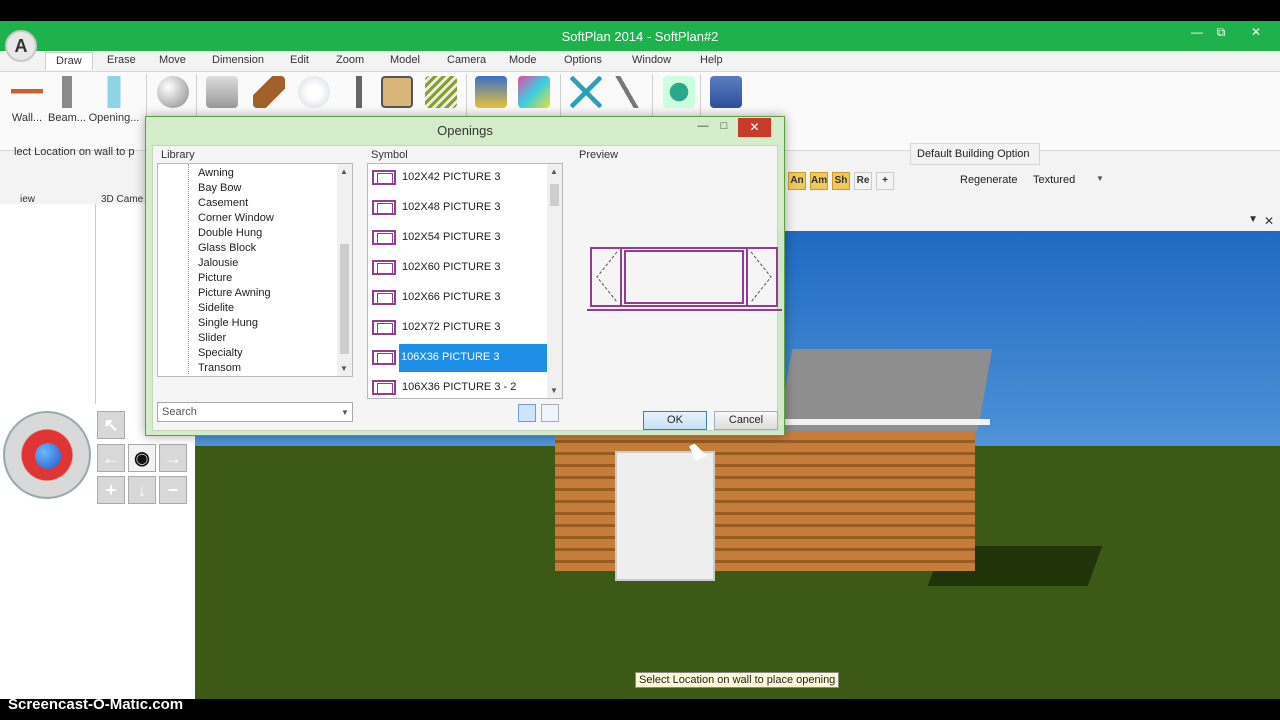  What do you see at coordinates (359, 94) in the screenshot?
I see `post-tool` at bounding box center [359, 94].